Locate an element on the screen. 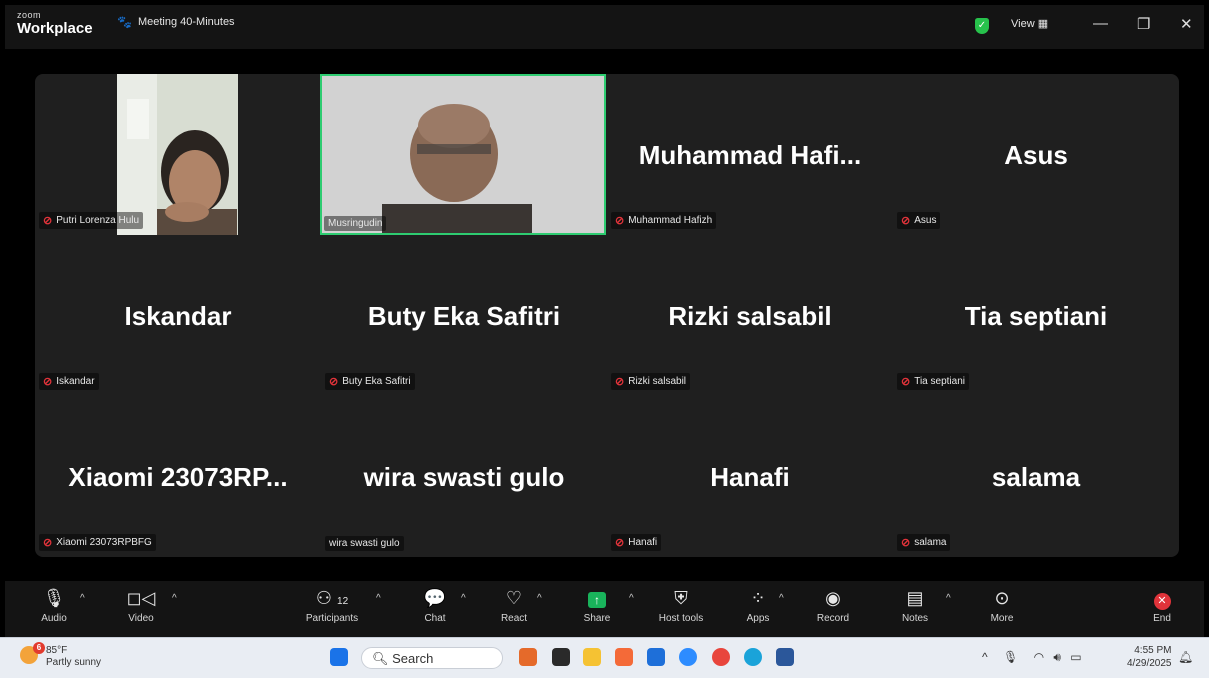 Image resolution: width=1209 pixels, height=678 pixels. participant-label: ⊘ salama is located at coordinates (924, 542).